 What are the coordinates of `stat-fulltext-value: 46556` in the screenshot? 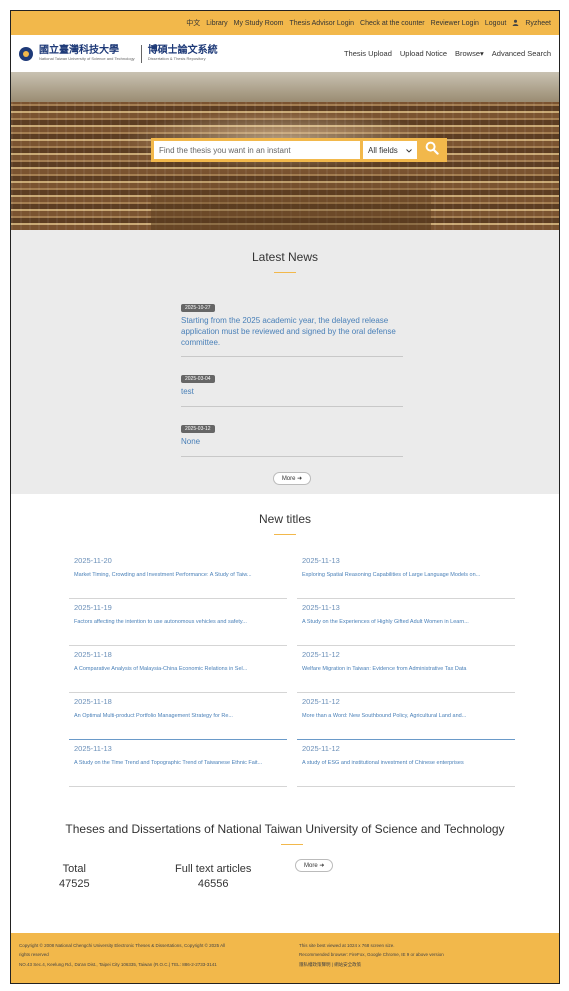 It's located at (213, 884).